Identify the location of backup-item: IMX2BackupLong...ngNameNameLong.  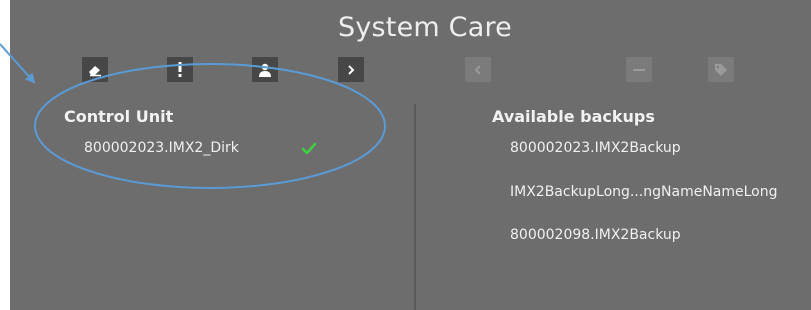
(644, 192).